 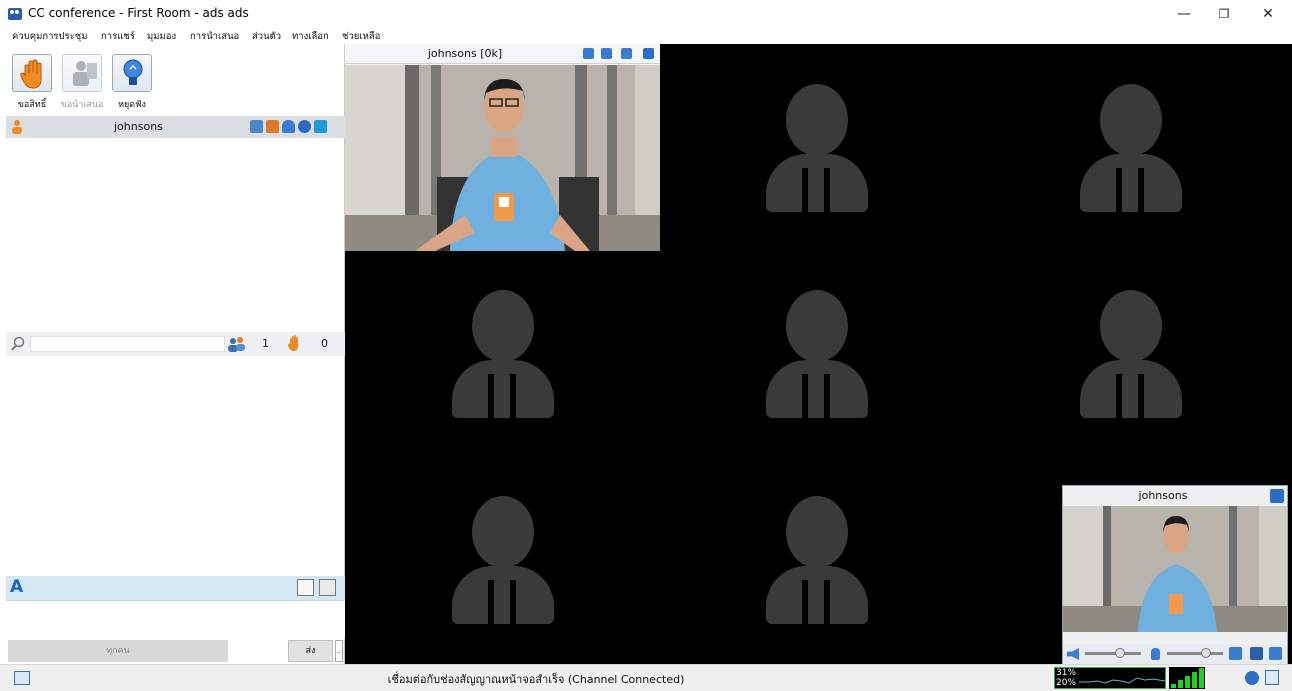 What do you see at coordinates (1113, 653) in the screenshot?
I see `speaker-volume-slider` at bounding box center [1113, 653].